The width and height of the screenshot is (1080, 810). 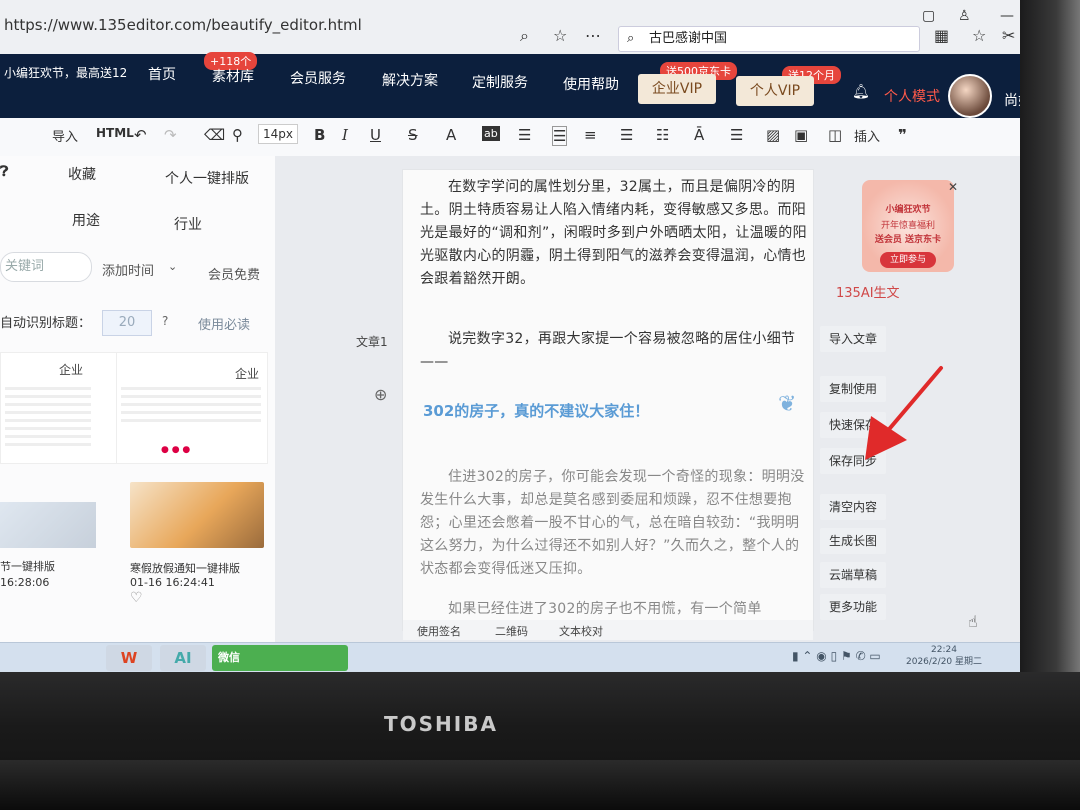 What do you see at coordinates (188, 224) in the screenshot?
I see `tab-industry: 行业` at bounding box center [188, 224].